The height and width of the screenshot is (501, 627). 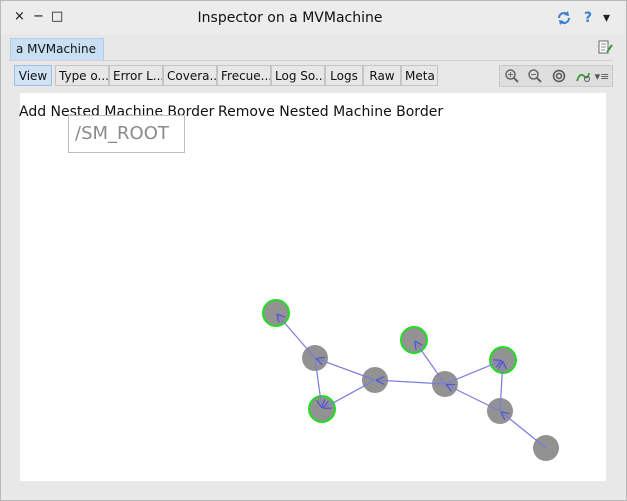 I want to click on edit-code-icon, so click(x=605, y=49).